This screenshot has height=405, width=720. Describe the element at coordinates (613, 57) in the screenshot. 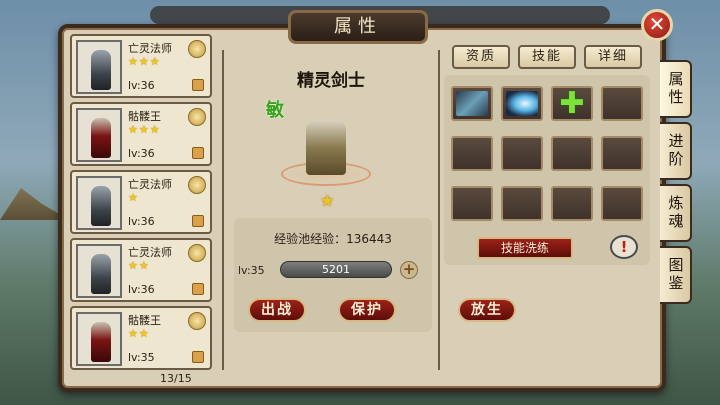

I see `tab-details: 详细` at that location.